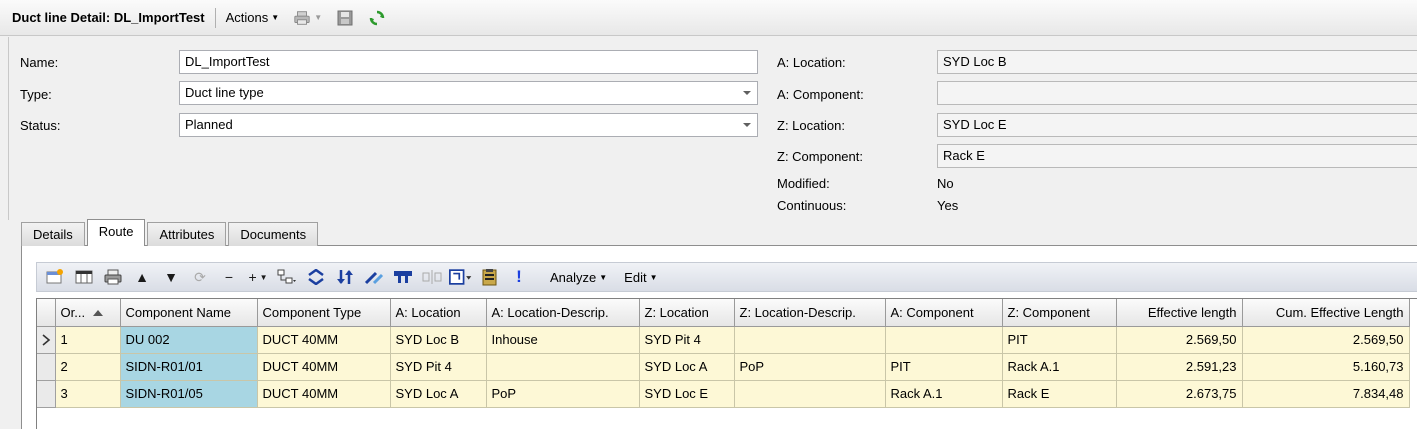 This screenshot has width=1417, height=429. I want to click on move-up-icon: ▲, so click(142, 277).